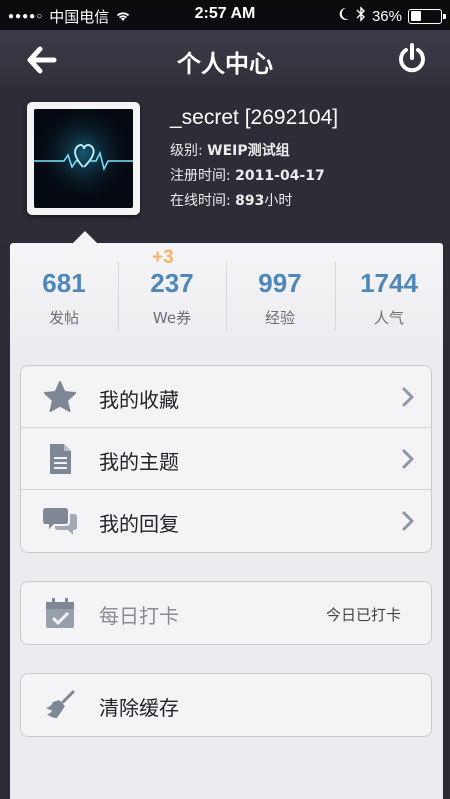 This screenshot has height=799, width=450. I want to click on username: _secret [2692104], so click(254, 117).